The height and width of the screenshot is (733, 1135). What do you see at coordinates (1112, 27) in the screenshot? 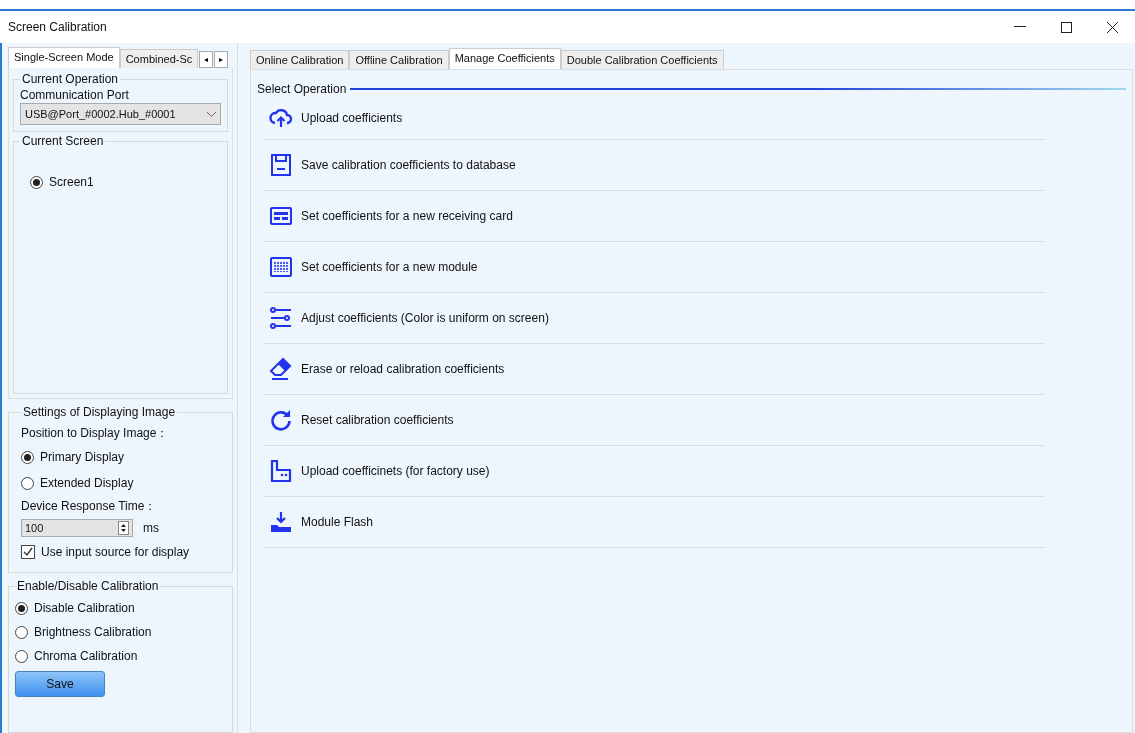
I see `close-icon` at bounding box center [1112, 27].